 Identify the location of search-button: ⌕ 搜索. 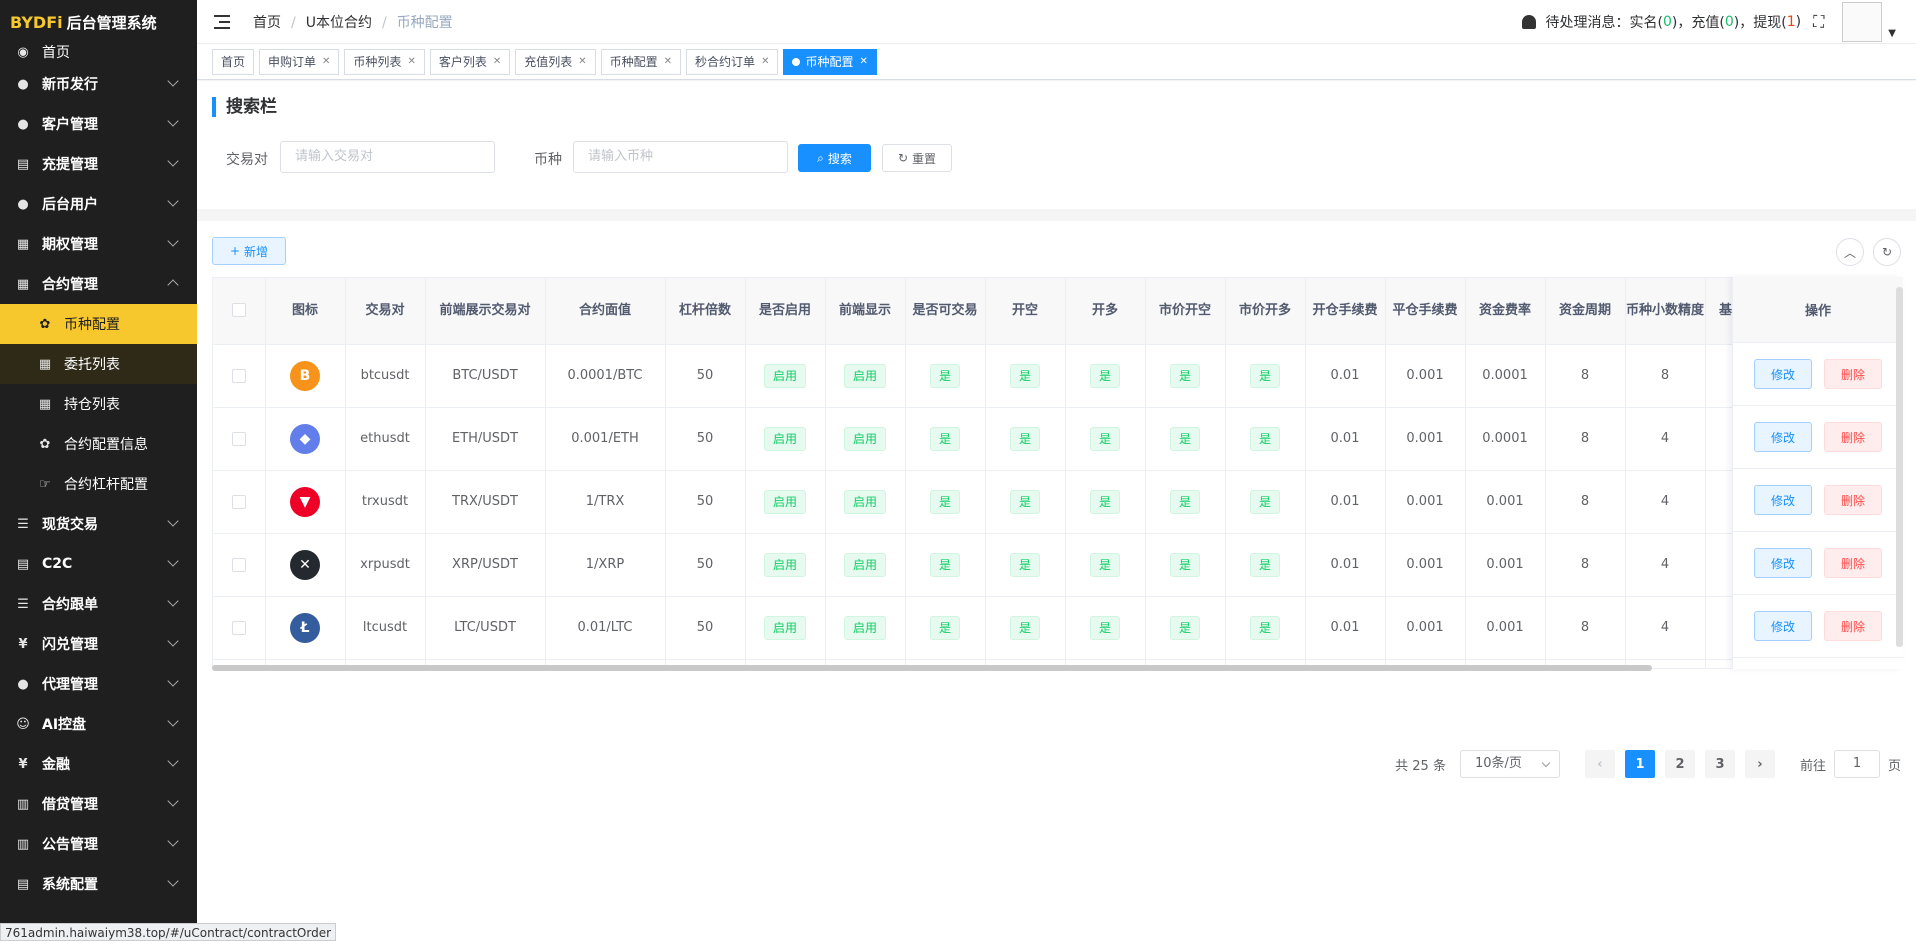
(834, 158).